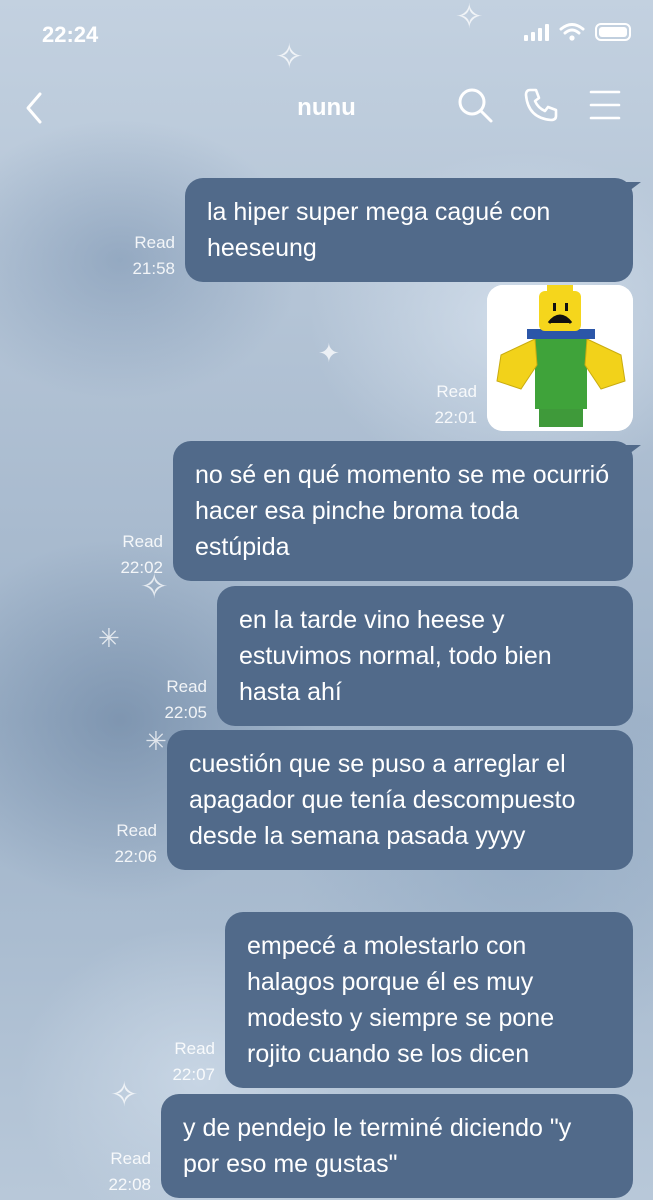  I want to click on message-meta: Read 22:06, so click(135, 844).